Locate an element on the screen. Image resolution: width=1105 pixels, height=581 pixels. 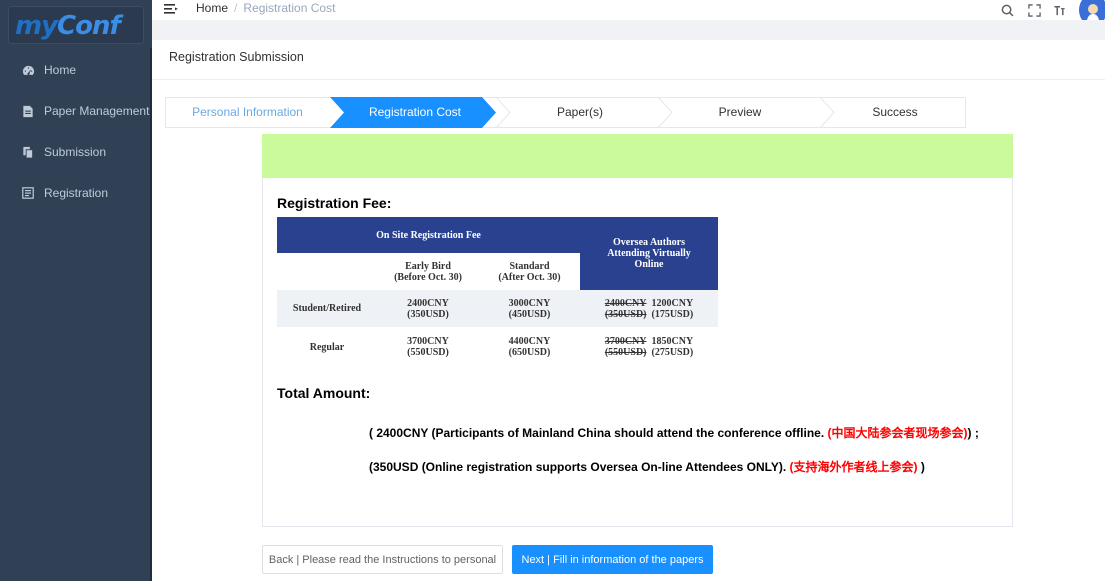
topbar-icons is located at coordinates (1053, 10).